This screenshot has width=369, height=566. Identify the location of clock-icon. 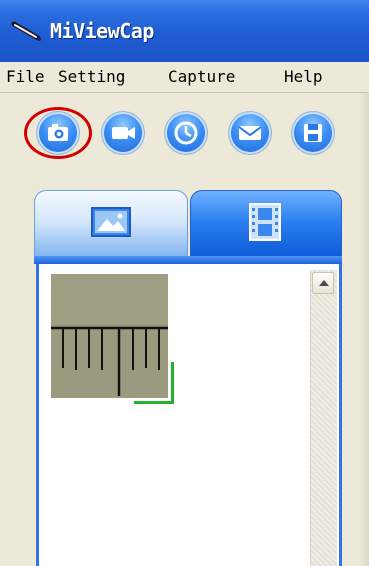
(186, 133).